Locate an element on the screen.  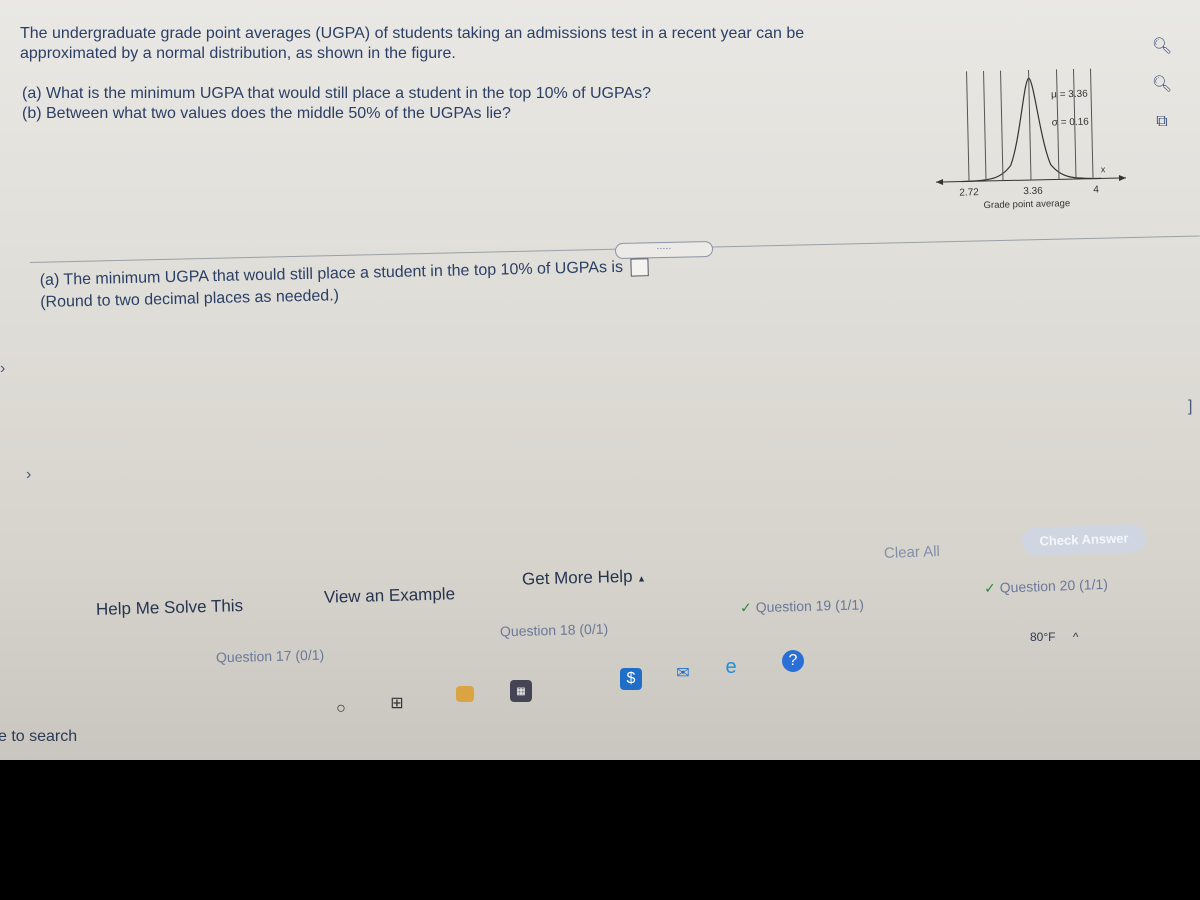
zoom-in-icon: 🔍︎ is located at coordinates (1162, 46).